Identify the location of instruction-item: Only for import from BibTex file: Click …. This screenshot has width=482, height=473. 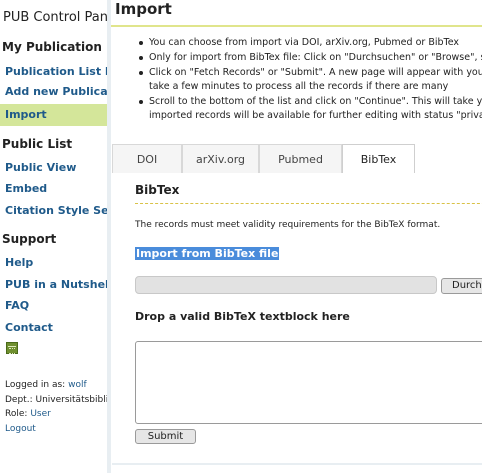
(310, 58).